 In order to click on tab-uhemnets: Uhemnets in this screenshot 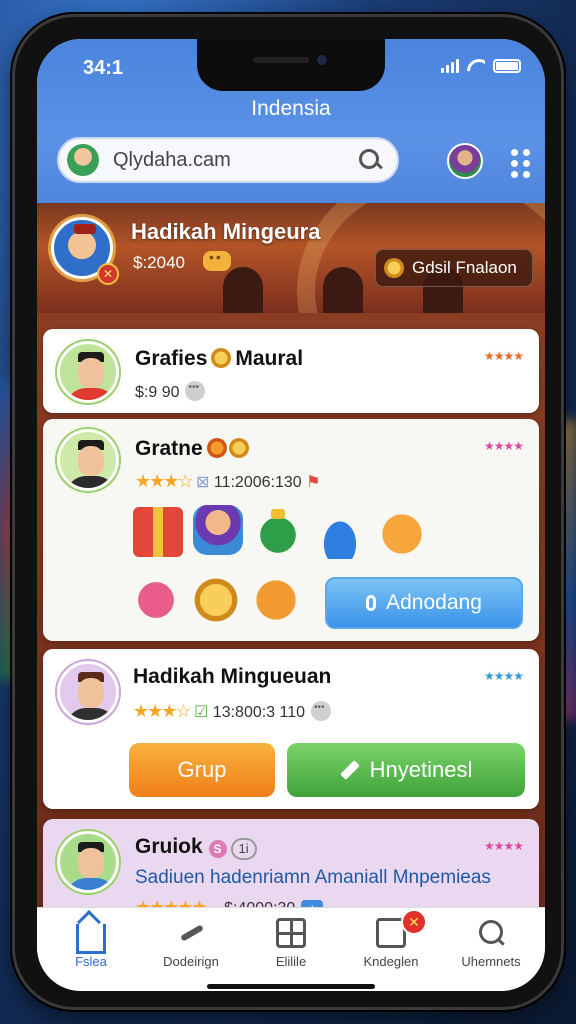, I will do `click(491, 943)`.